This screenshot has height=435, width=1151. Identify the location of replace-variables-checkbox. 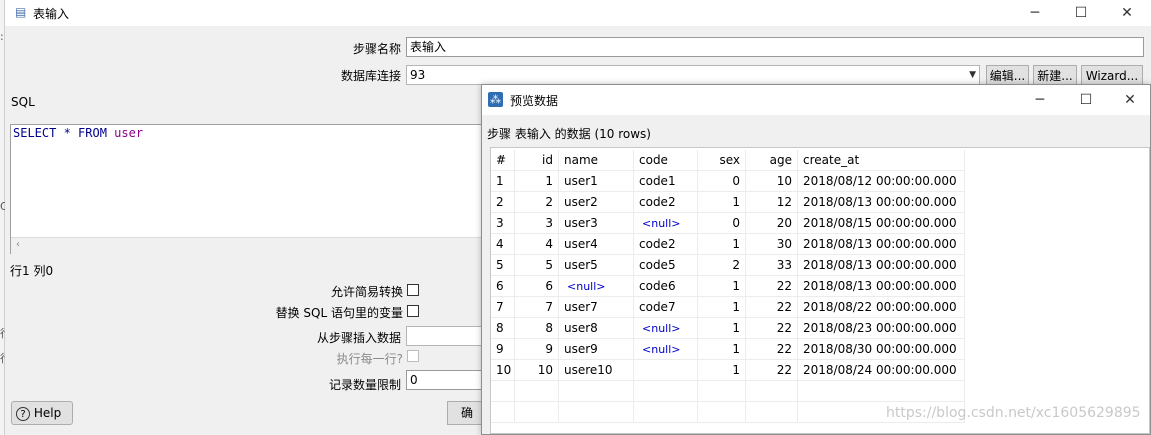
(413, 311).